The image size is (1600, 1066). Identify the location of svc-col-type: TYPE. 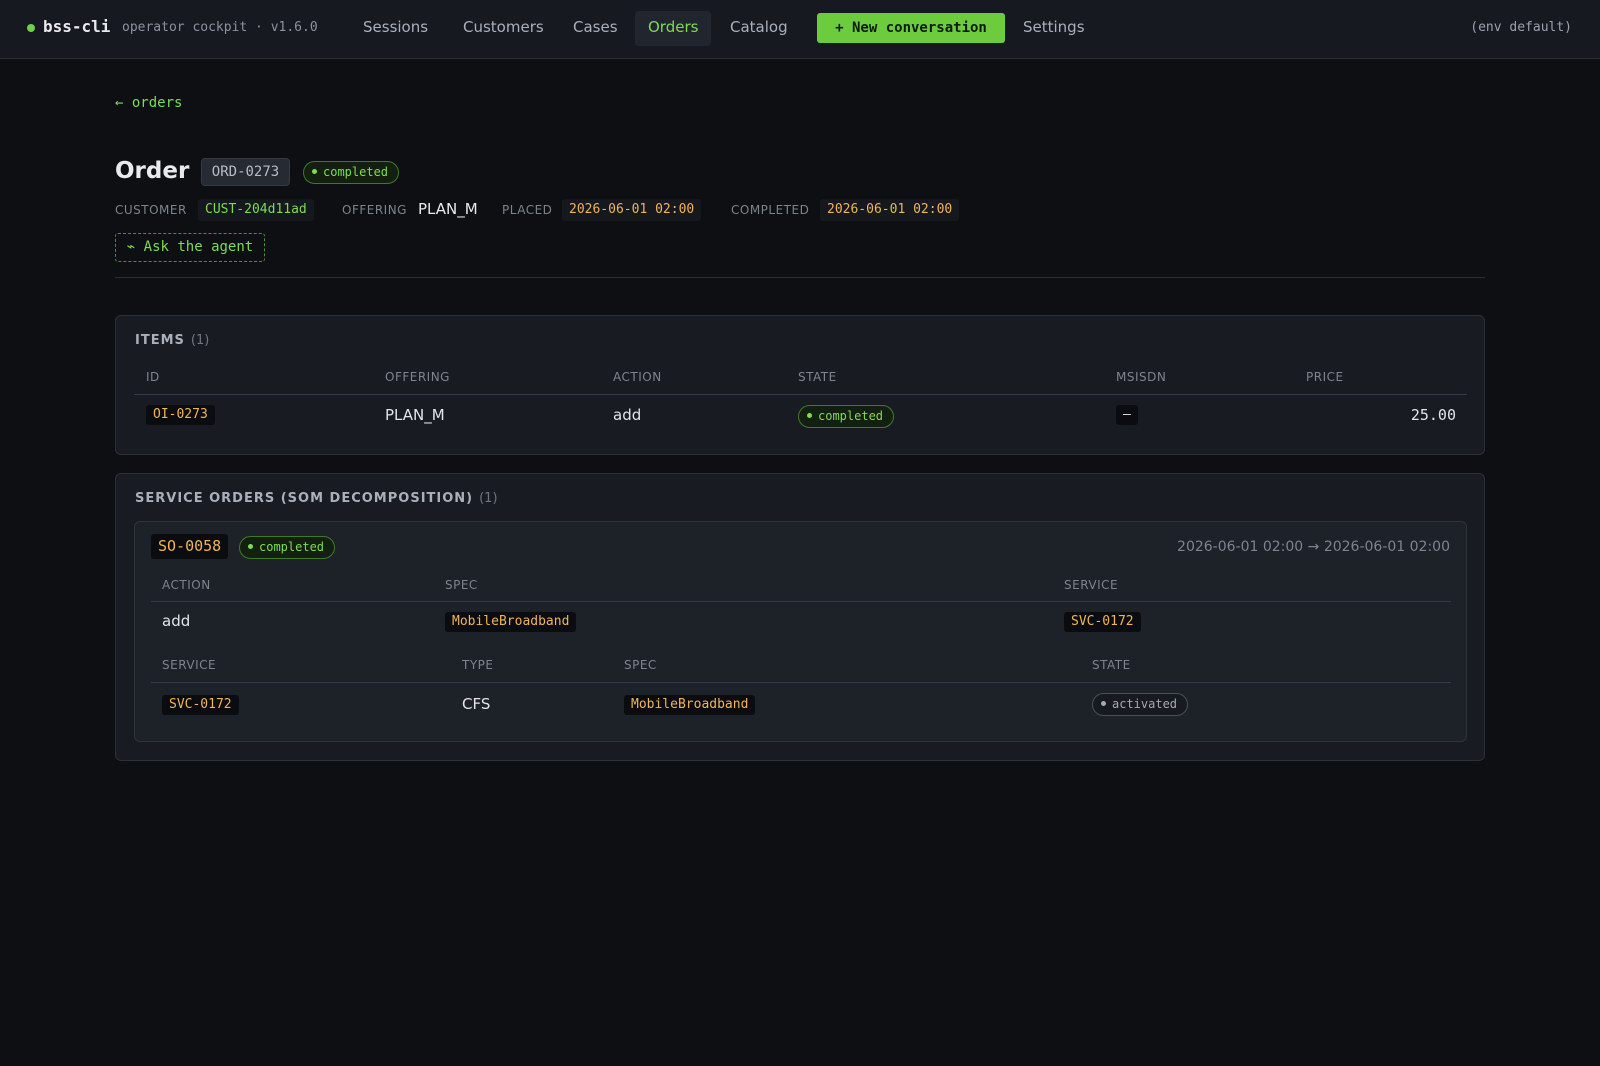
(478, 665).